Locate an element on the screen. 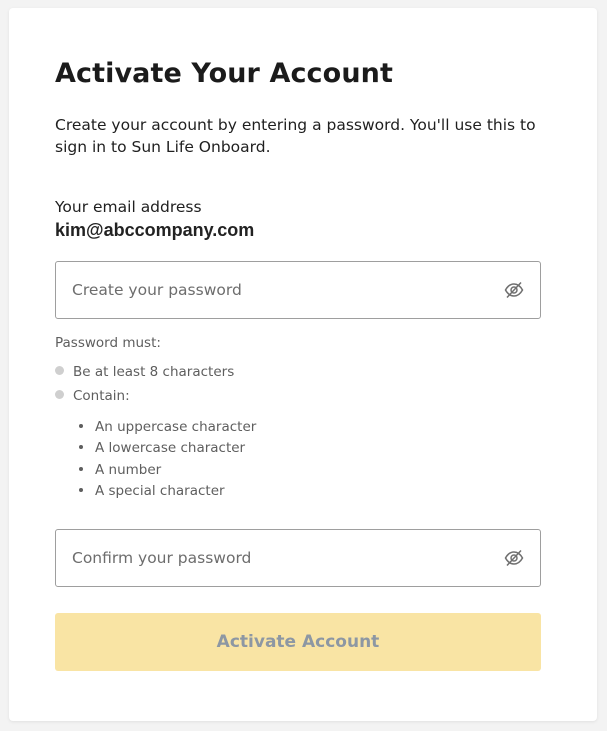  email-label: Your email address is located at coordinates (128, 207).